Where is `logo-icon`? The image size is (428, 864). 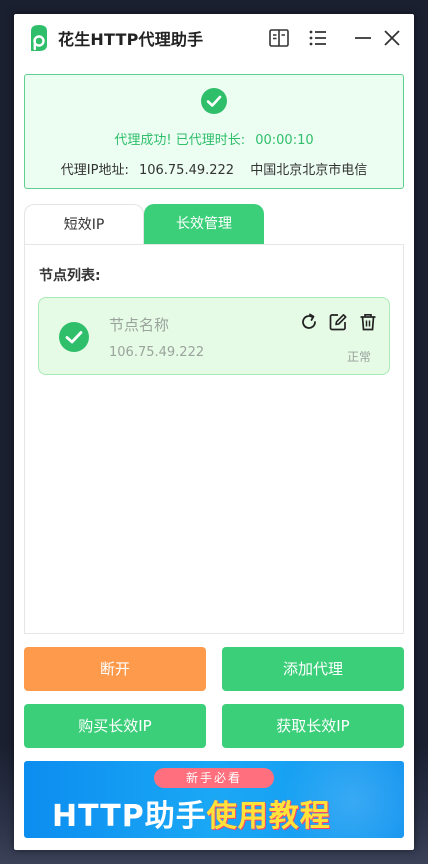
logo-icon is located at coordinates (39, 38).